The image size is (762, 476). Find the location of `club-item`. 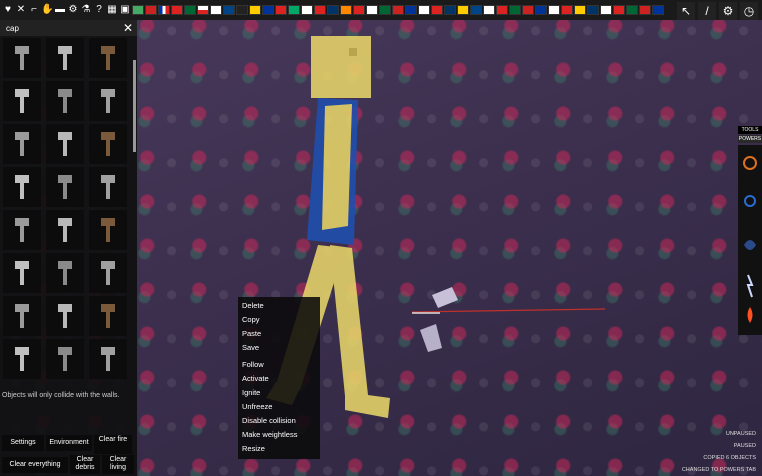

club-item is located at coordinates (108, 230).